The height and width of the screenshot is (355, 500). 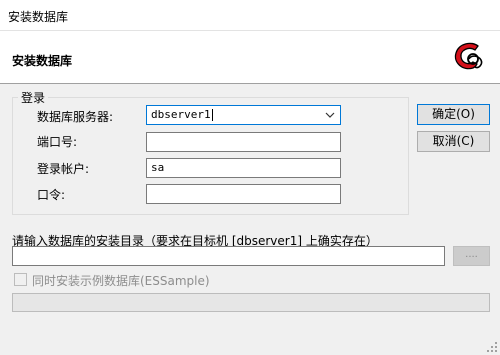 What do you see at coordinates (212, 115) in the screenshot?
I see `text-cursor` at bounding box center [212, 115].